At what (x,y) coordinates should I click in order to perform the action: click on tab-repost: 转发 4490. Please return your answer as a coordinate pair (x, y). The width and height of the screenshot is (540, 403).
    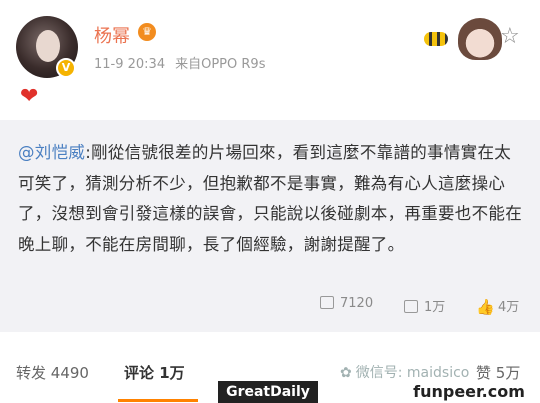
    Looking at the image, I should click on (52, 372).